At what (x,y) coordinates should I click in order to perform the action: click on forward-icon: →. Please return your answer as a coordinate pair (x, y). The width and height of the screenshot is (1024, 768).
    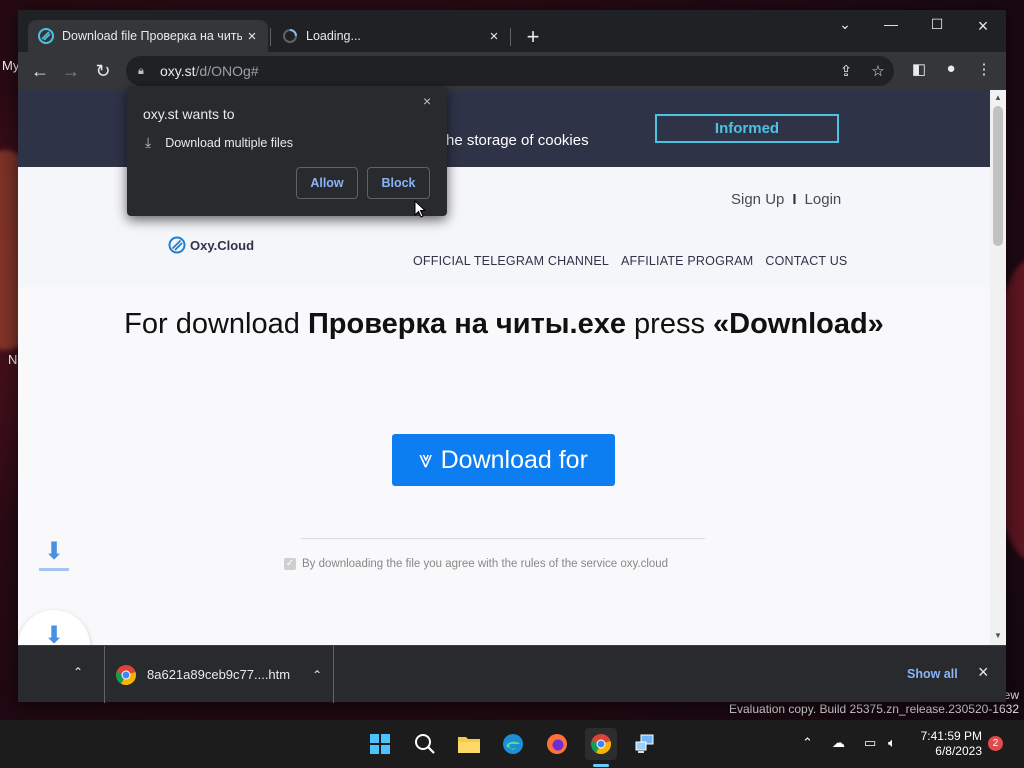
    Looking at the image, I should click on (71, 71).